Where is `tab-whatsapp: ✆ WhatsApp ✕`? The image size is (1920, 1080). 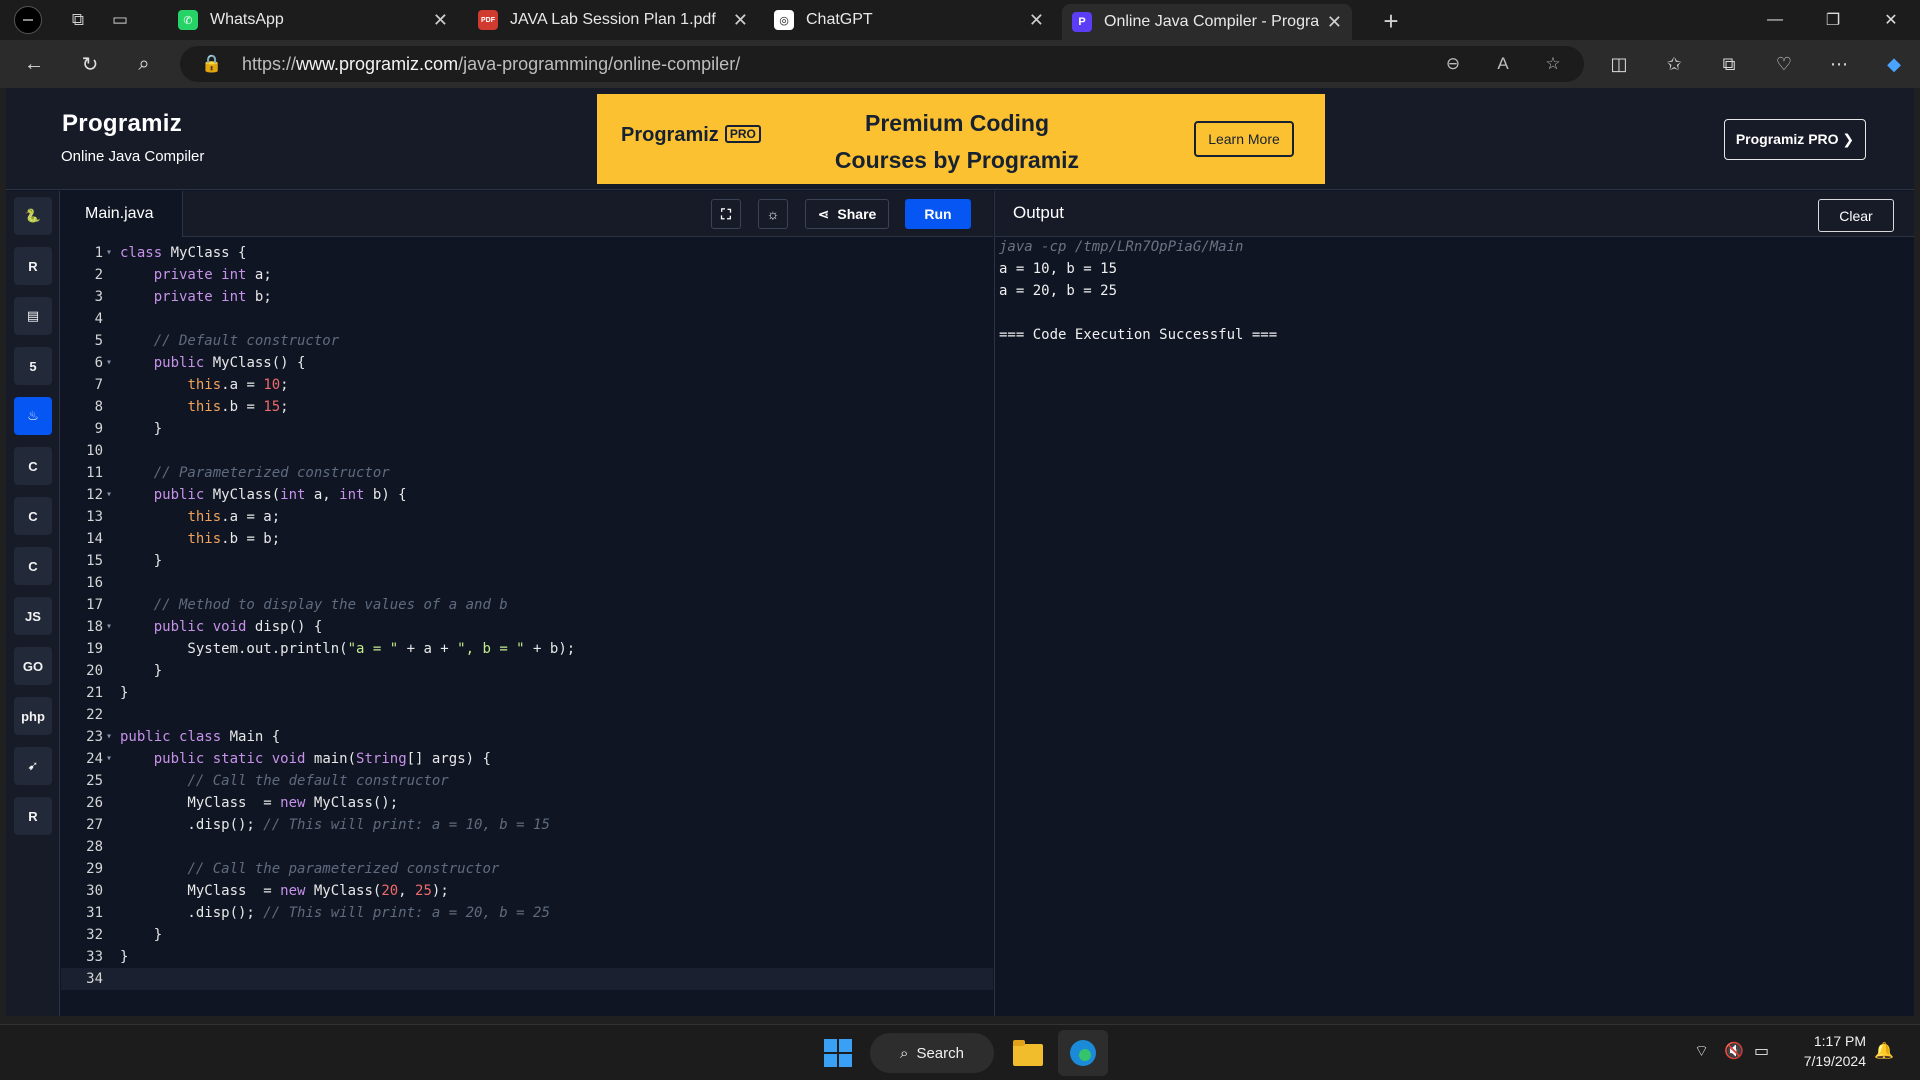
tab-whatsapp: ✆ WhatsApp ✕ is located at coordinates (313, 20).